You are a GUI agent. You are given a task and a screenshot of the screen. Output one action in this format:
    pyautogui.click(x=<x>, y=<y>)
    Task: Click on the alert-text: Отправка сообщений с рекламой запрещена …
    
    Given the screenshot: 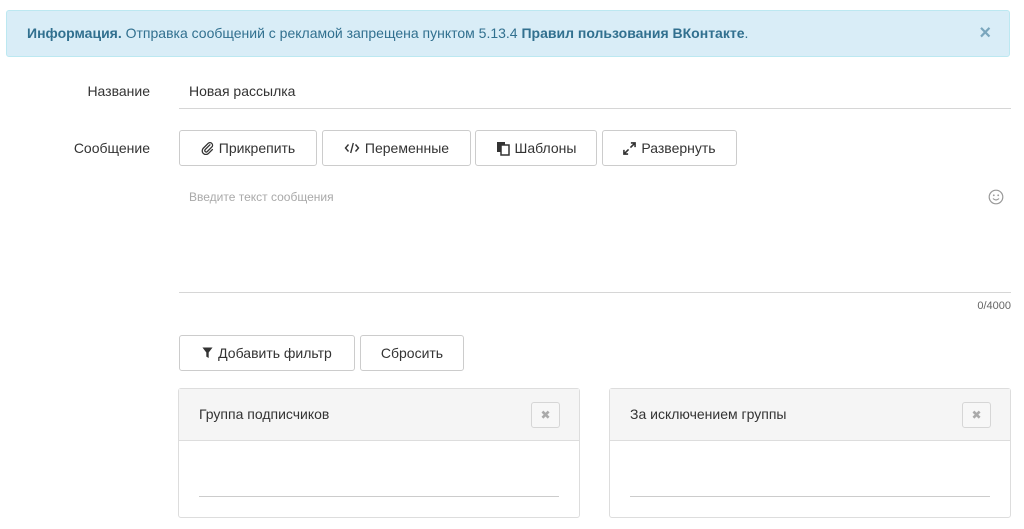 What is the action you would take?
    pyautogui.click(x=321, y=33)
    